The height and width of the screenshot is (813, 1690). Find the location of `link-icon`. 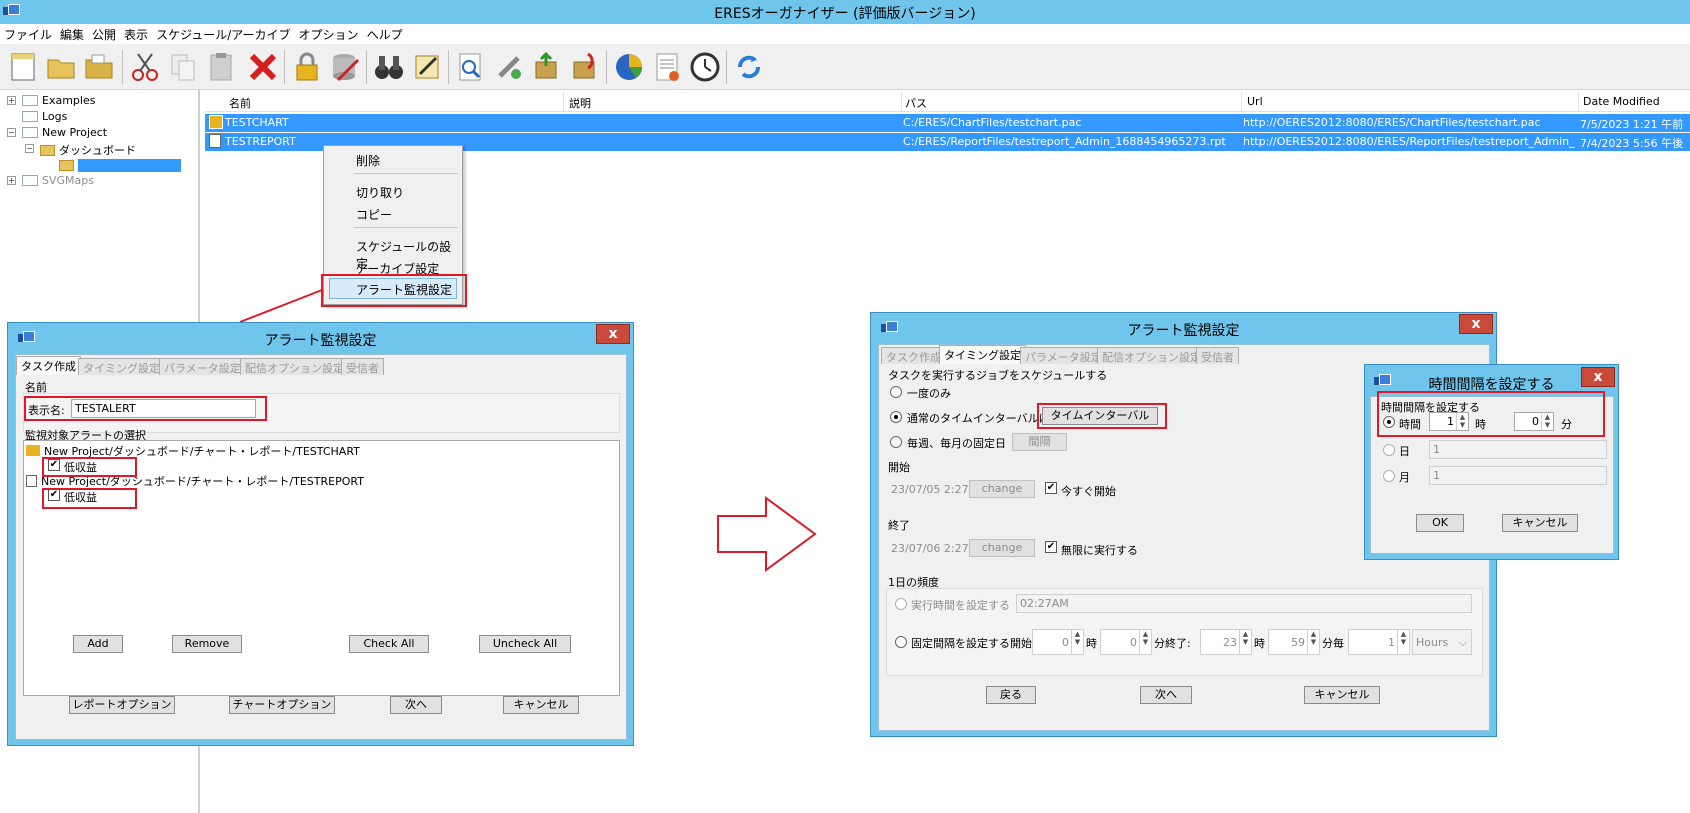

link-icon is located at coordinates (509, 67).